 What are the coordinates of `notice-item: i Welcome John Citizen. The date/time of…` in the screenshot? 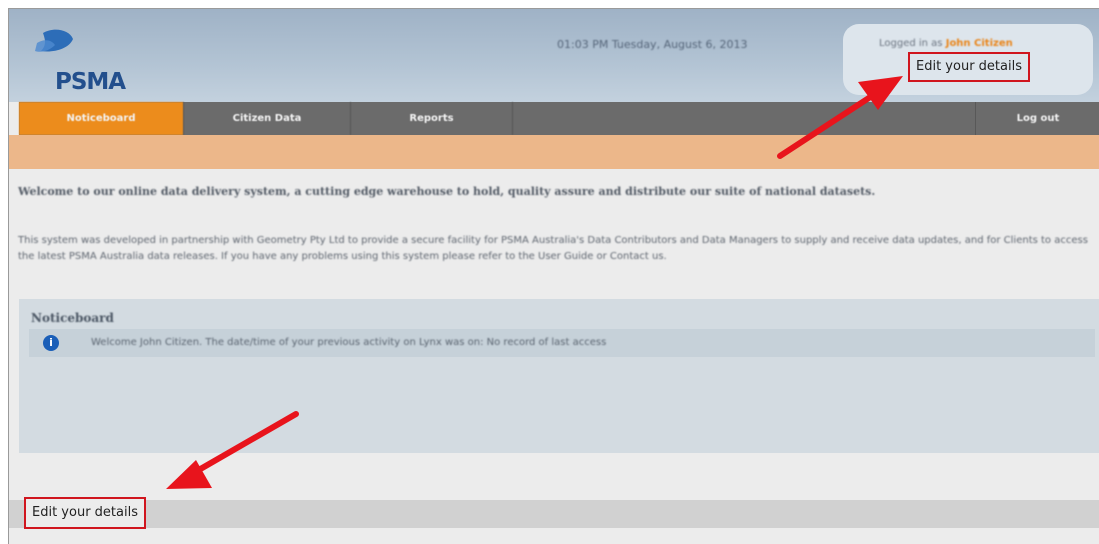 It's located at (562, 343).